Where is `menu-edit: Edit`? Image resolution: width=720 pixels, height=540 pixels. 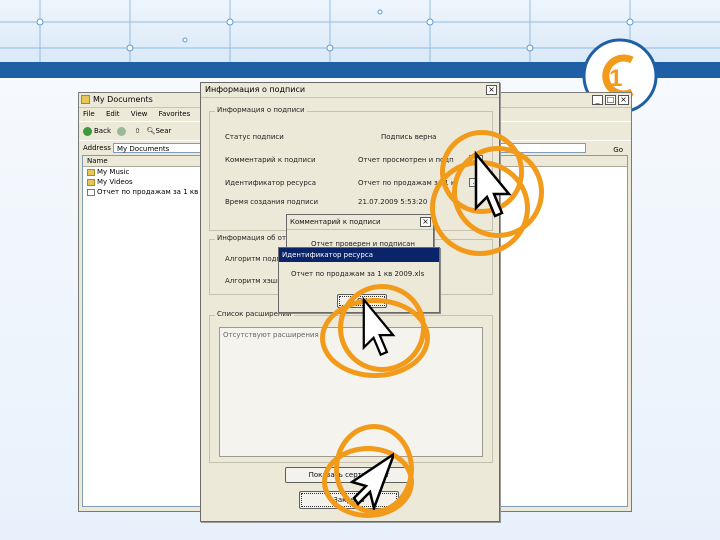 menu-edit: Edit is located at coordinates (113, 114).